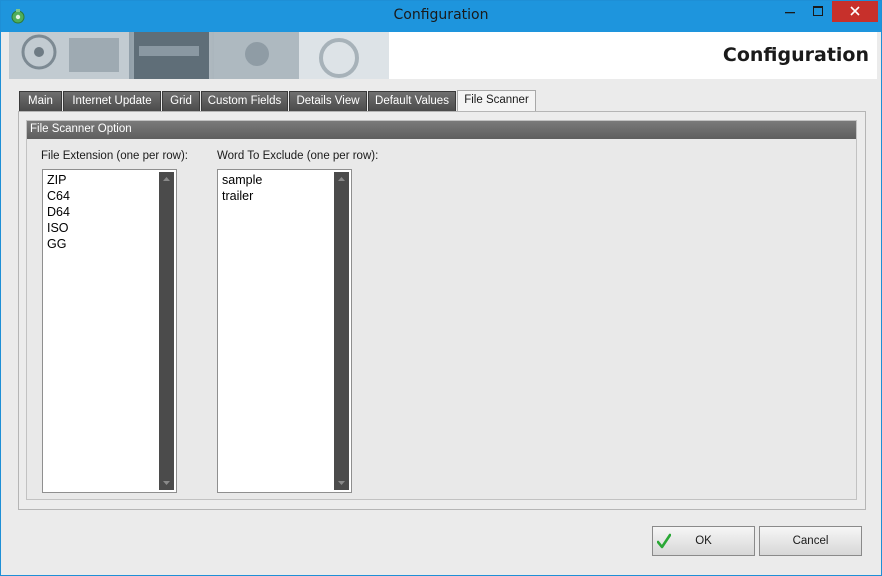 The width and height of the screenshot is (882, 576). What do you see at coordinates (341, 331) in the screenshot?
I see `word-exclude-scrollbar` at bounding box center [341, 331].